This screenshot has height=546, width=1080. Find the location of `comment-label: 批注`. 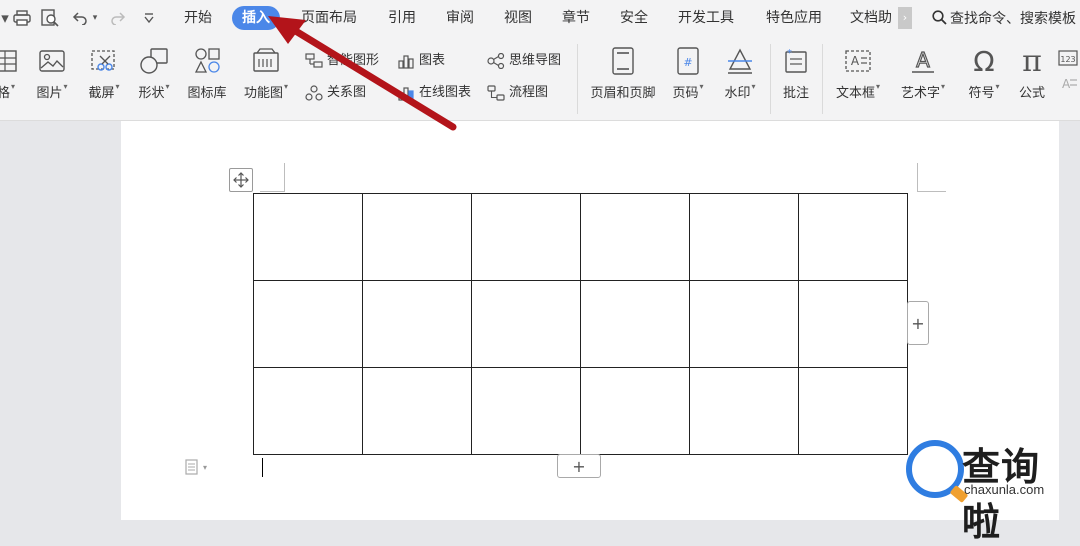

comment-label: 批注 is located at coordinates (795, 93).